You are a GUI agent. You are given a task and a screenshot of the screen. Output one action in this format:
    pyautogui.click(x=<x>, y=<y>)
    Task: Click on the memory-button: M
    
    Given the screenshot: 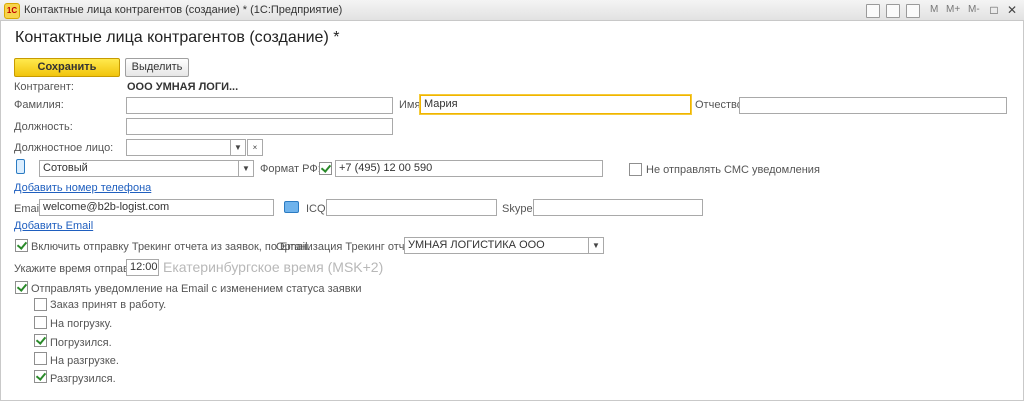 What is the action you would take?
    pyautogui.click(x=934, y=9)
    